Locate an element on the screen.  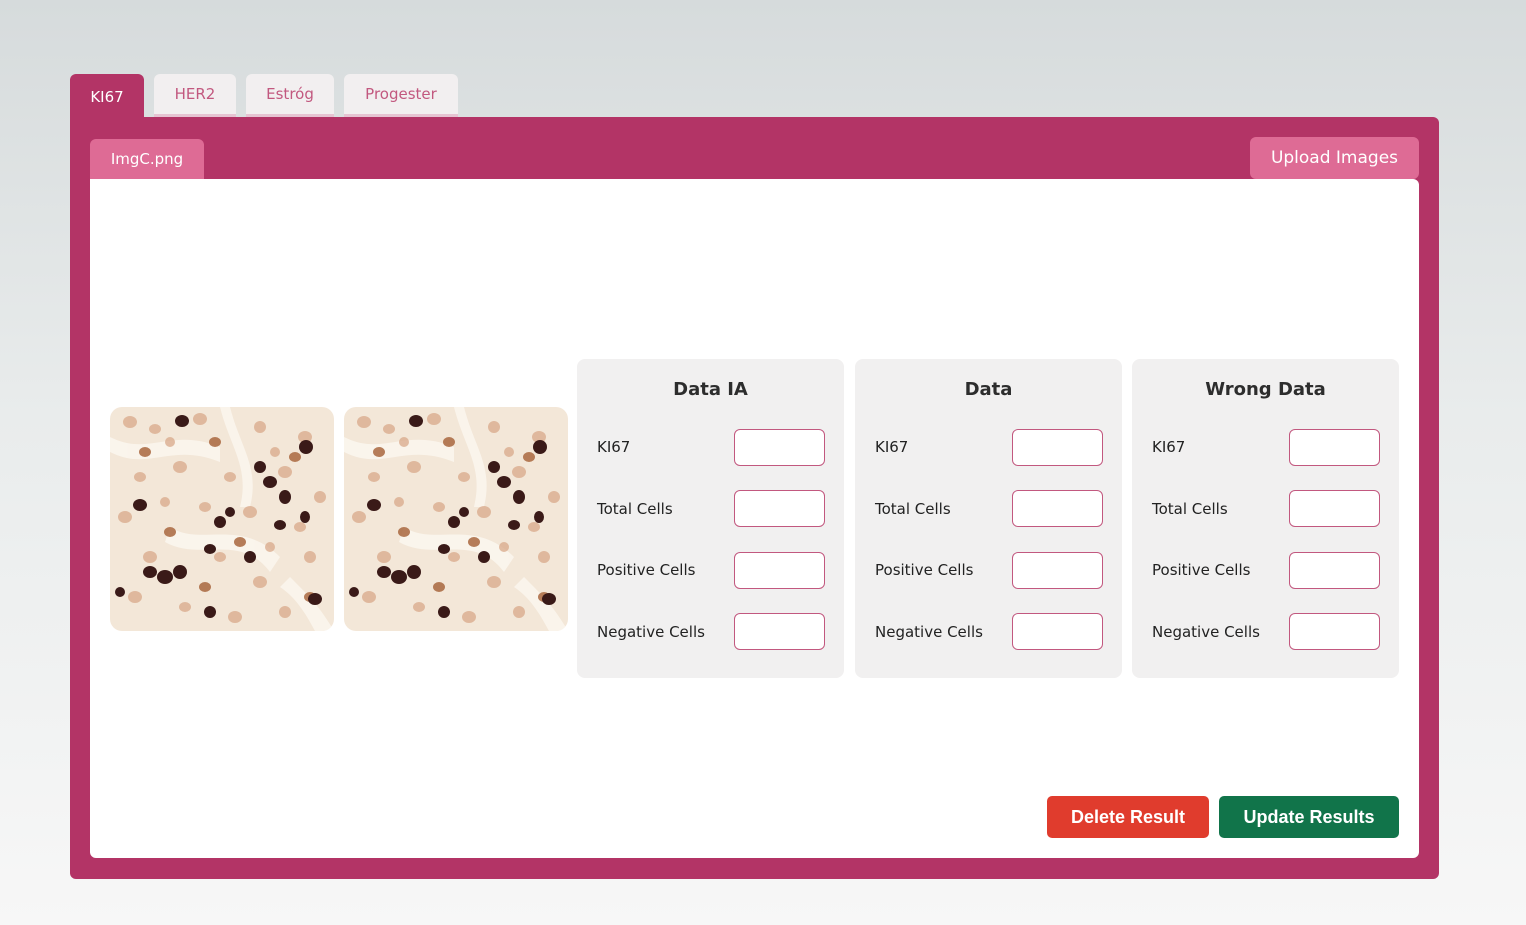
tissue-image-original-graphic is located at coordinates (222, 519).